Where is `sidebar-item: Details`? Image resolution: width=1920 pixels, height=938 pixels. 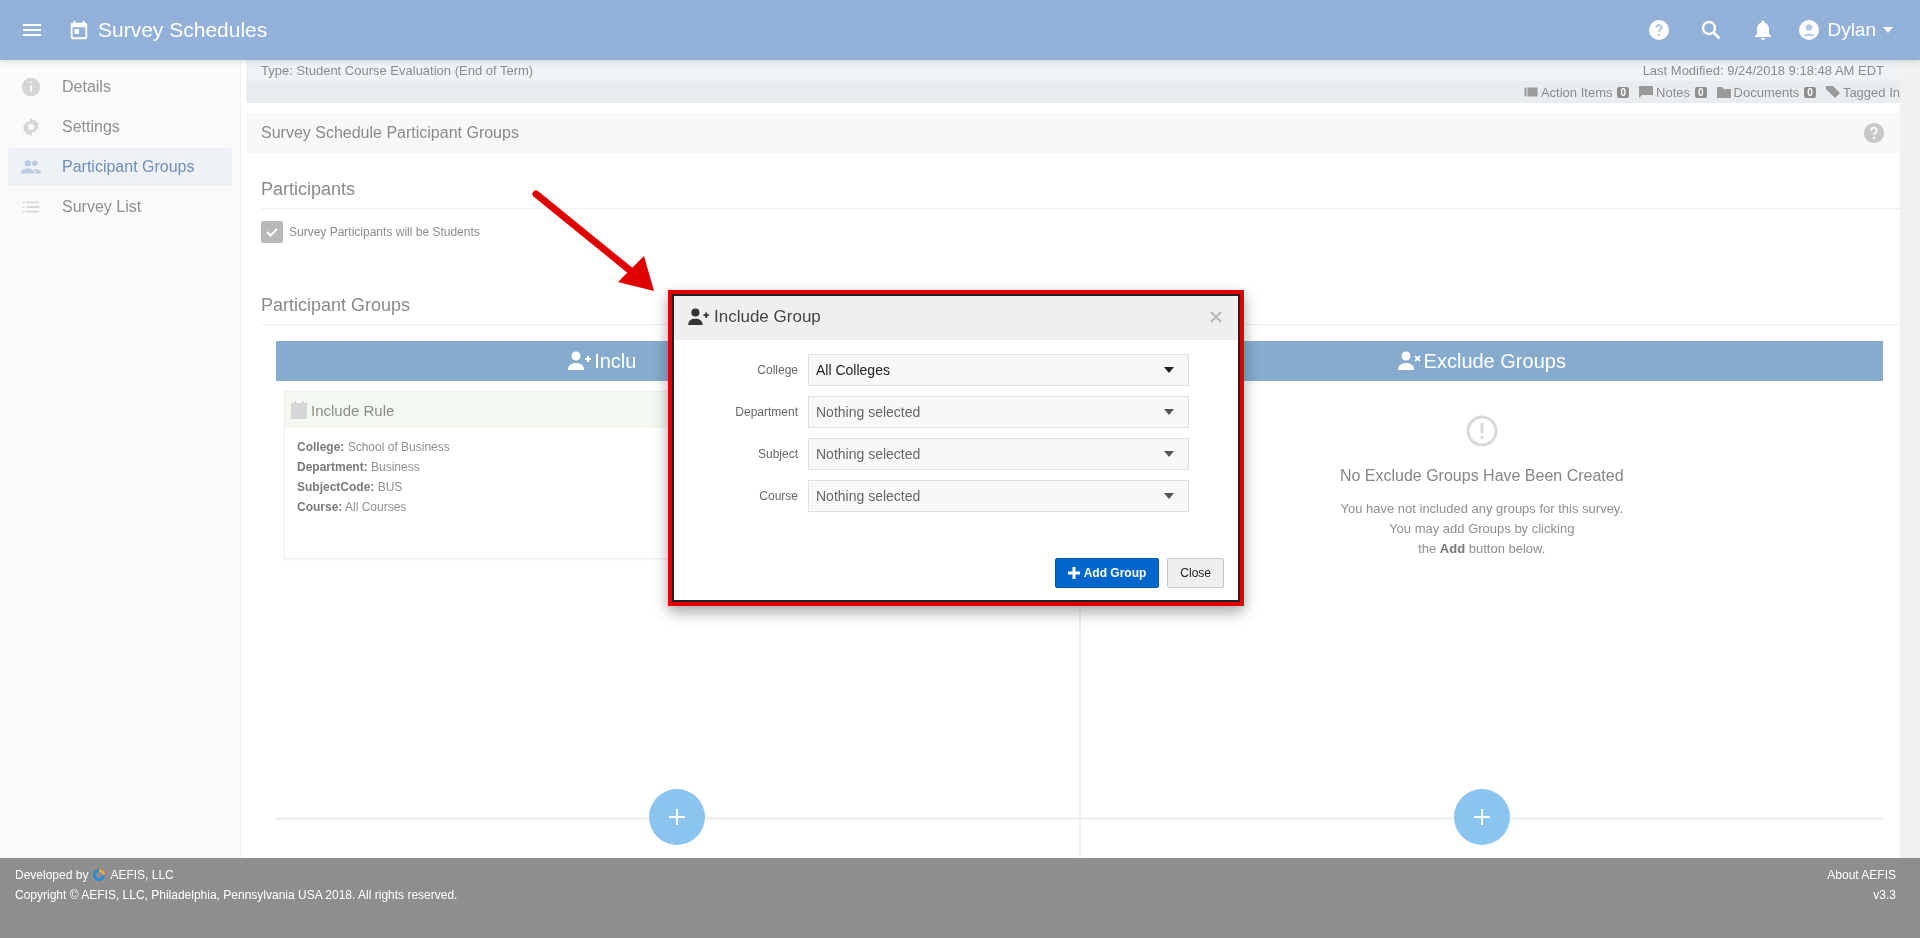
sidebar-item: Details is located at coordinates (120, 87).